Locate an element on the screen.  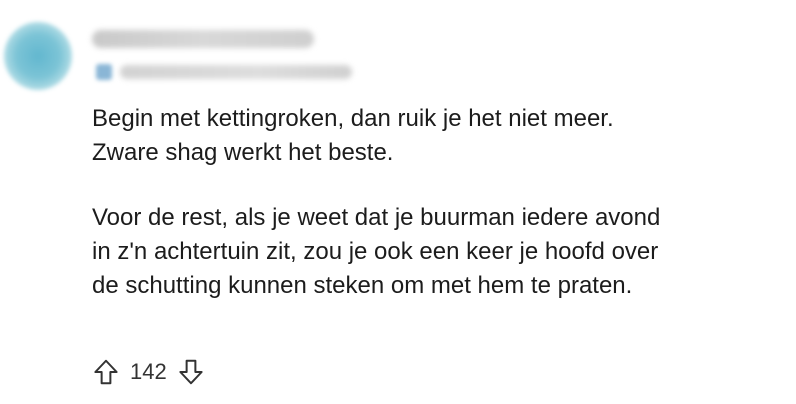
comment-line: Zware shag werkt het beste. is located at coordinates (243, 152).